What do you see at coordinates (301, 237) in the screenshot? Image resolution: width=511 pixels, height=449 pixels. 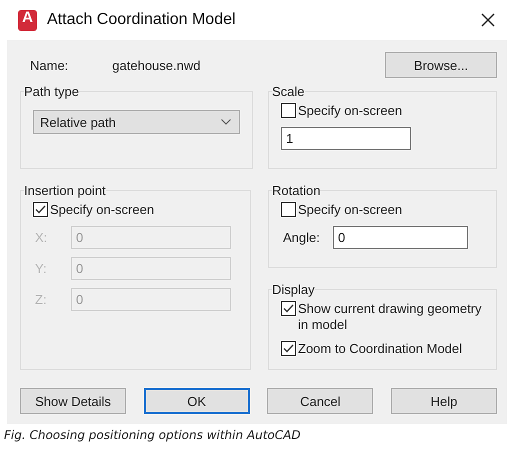 I see `angle-label: Angle:` at bounding box center [301, 237].